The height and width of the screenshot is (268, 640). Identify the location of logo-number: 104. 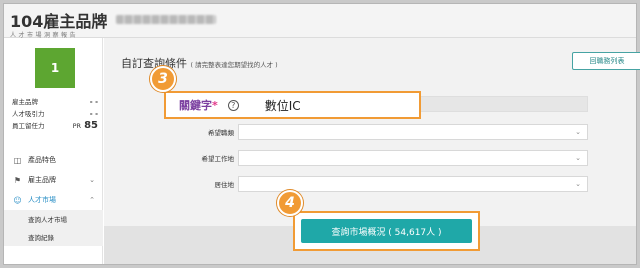
(27, 21).